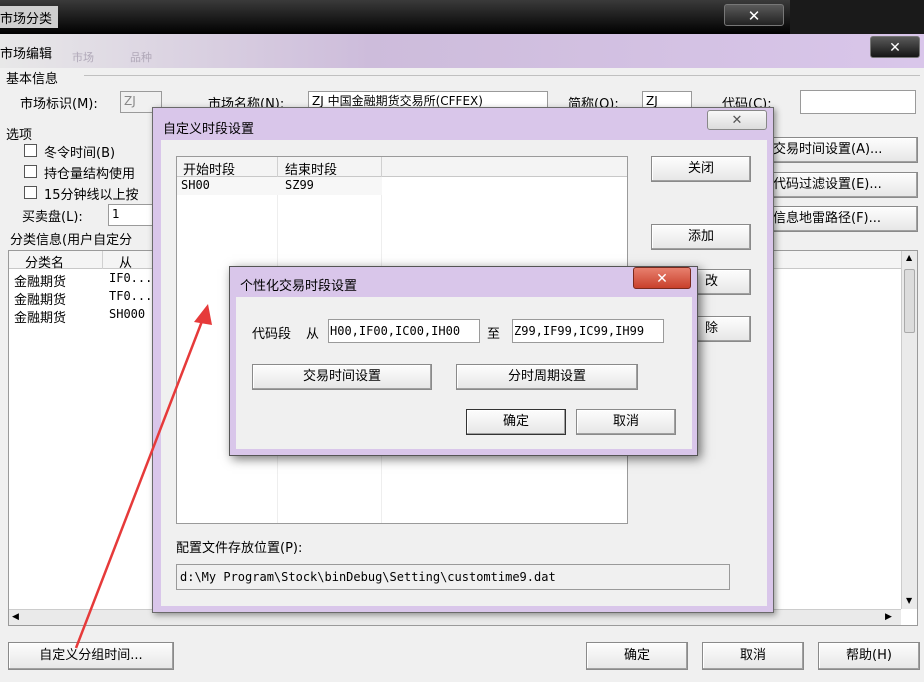 The width and height of the screenshot is (924, 682). I want to click on table-vertical-scrollbar: ▲ ▼, so click(909, 430).